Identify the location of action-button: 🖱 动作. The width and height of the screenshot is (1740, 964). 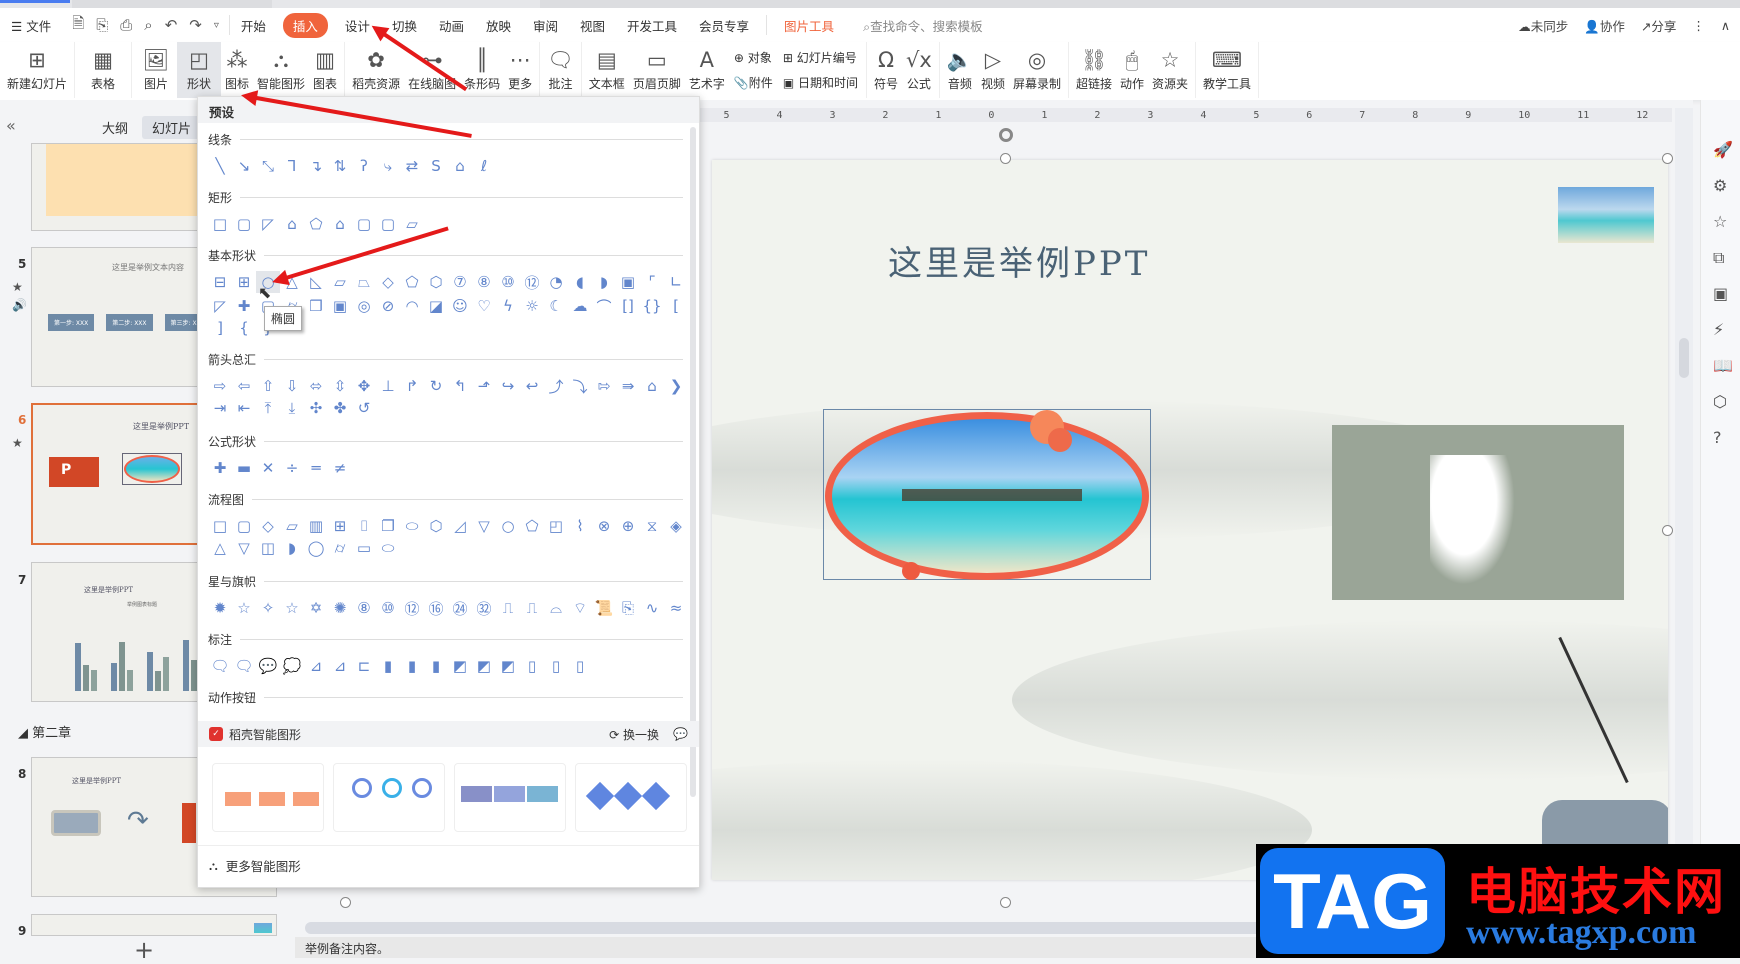
(1132, 70).